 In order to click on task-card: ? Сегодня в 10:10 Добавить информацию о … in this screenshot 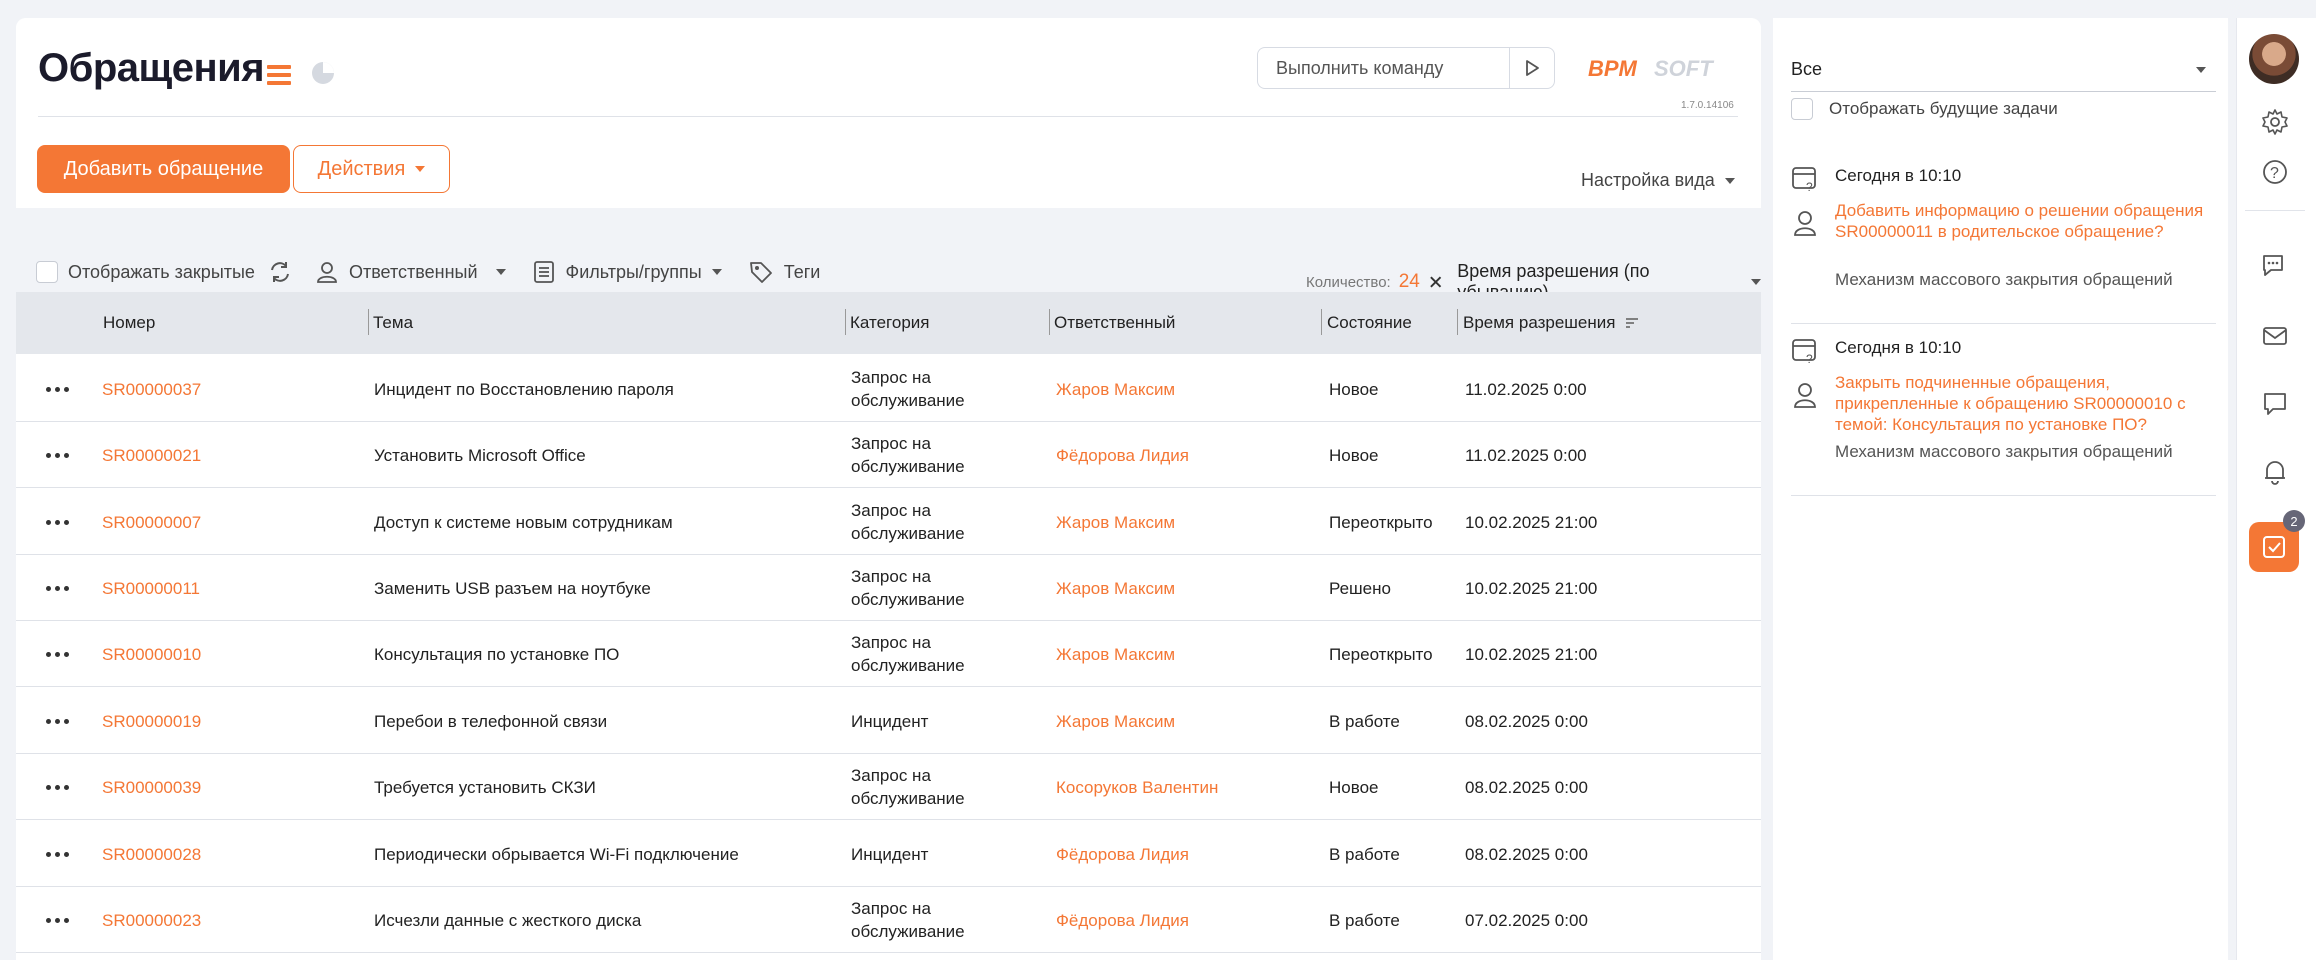, I will do `click(2003, 241)`.